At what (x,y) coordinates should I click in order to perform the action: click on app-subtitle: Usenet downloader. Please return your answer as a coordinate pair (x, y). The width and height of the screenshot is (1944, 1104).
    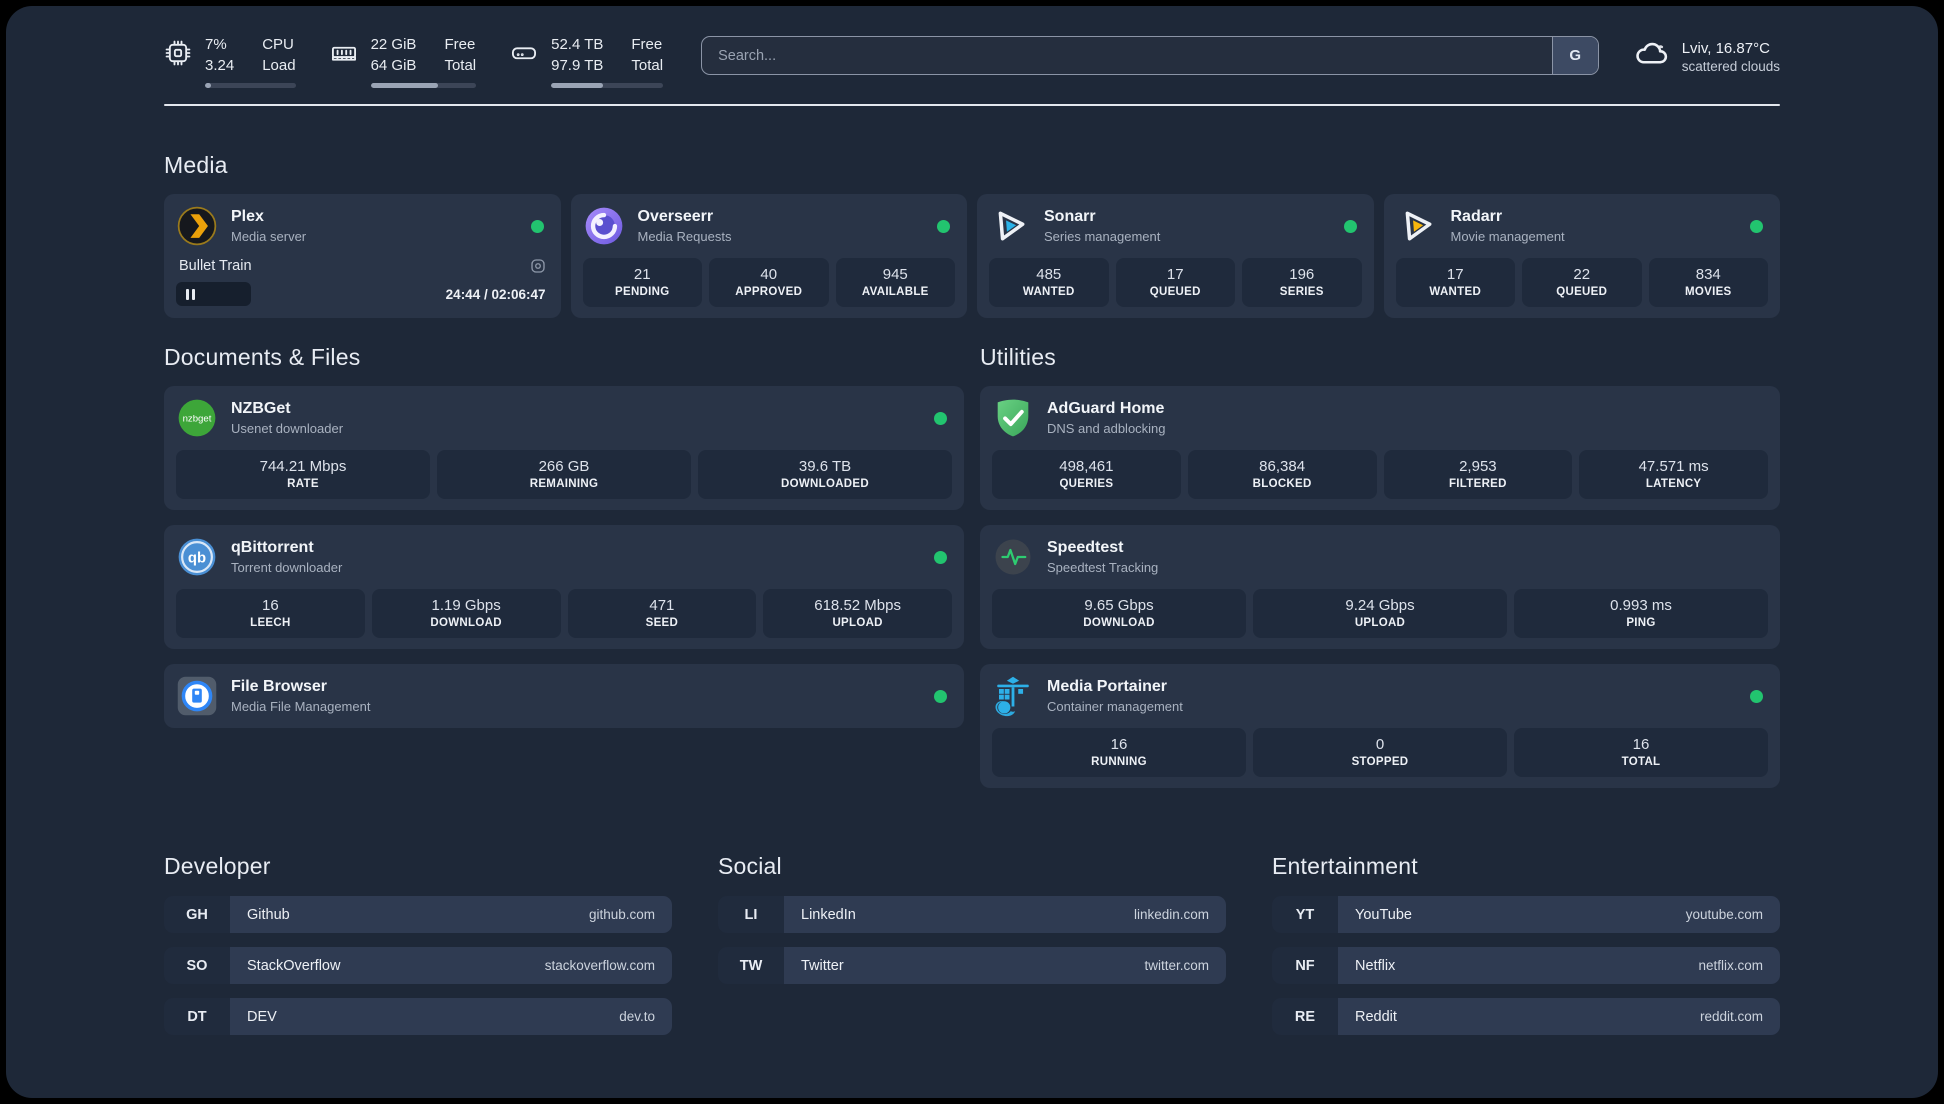
    Looking at the image, I should click on (287, 428).